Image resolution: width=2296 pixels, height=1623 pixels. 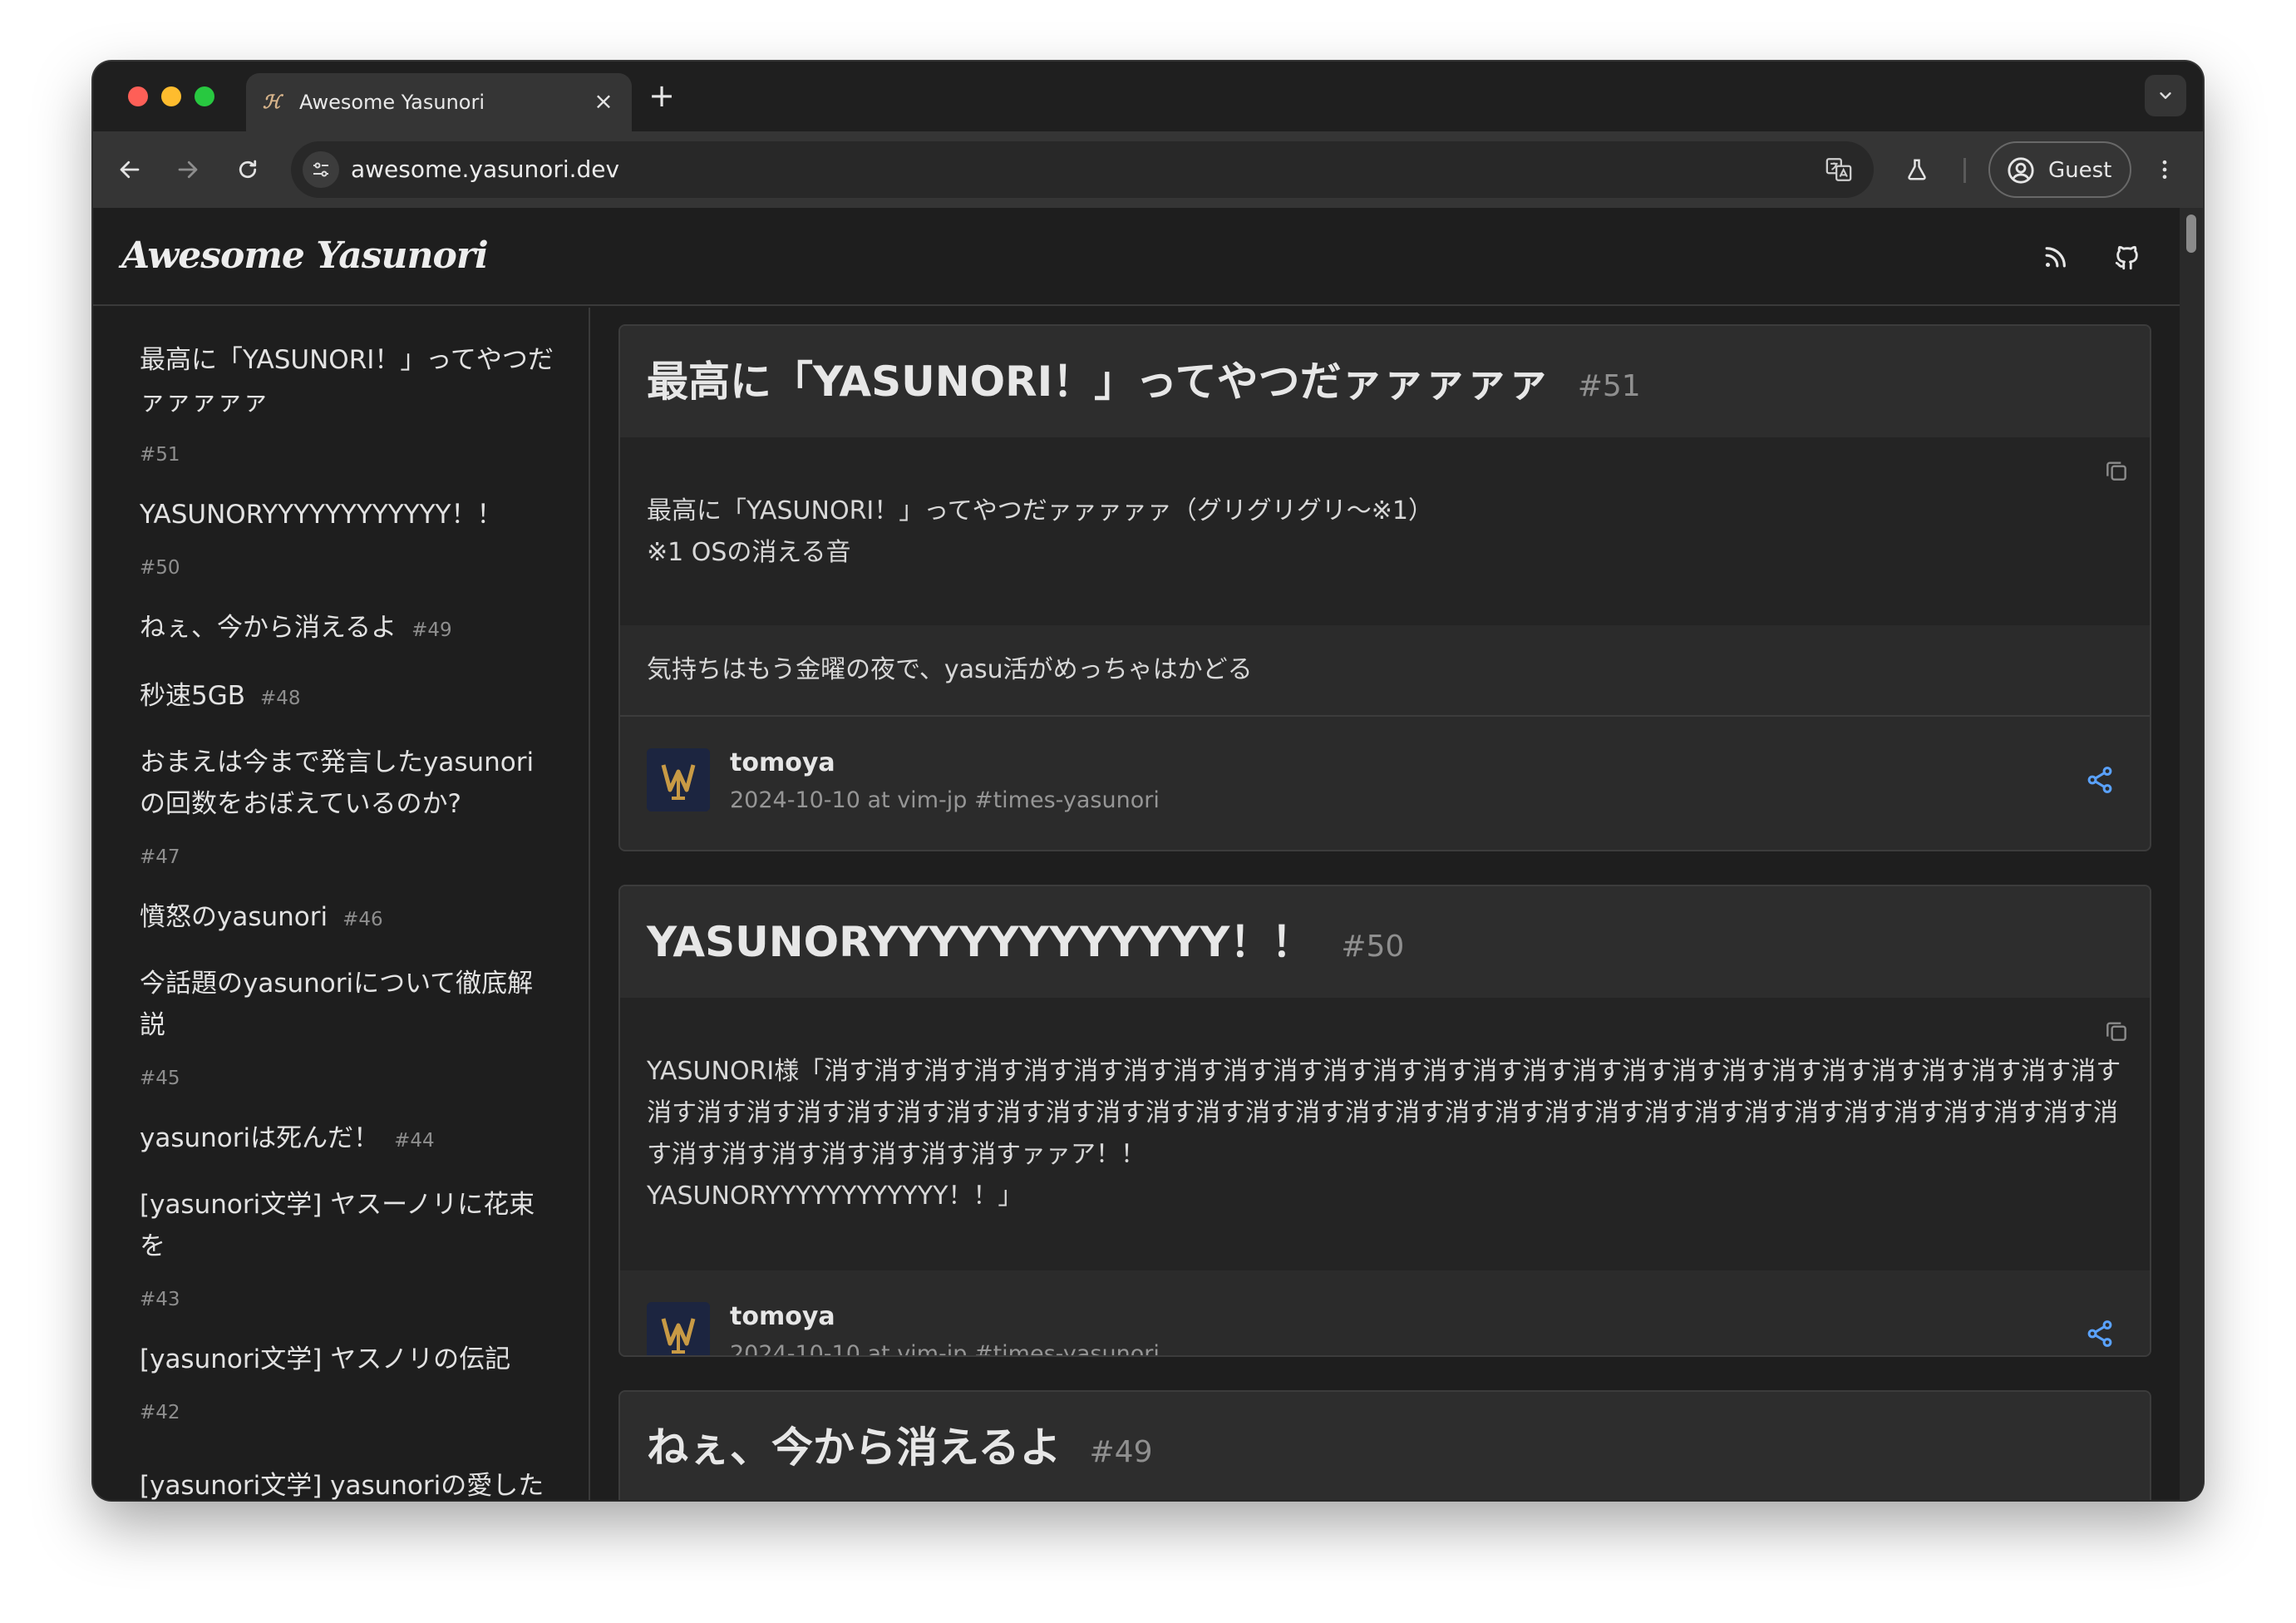 I want to click on sidebar-item-number: #45, so click(x=160, y=1079).